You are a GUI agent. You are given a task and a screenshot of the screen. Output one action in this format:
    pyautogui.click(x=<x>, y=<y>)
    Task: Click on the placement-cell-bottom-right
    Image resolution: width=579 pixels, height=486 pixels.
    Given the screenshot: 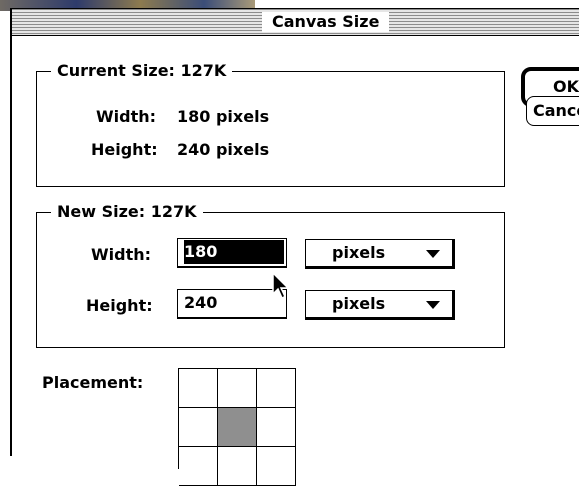 What is the action you would take?
    pyautogui.click(x=276, y=466)
    